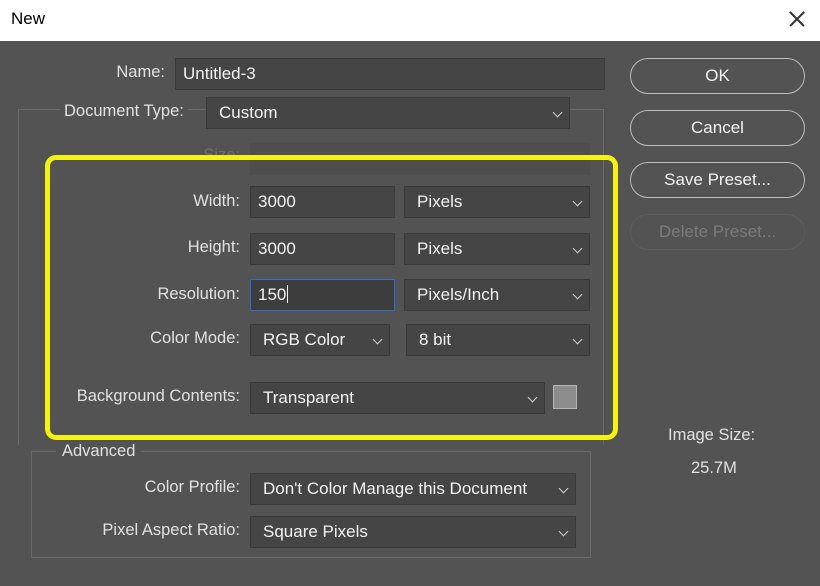 This screenshot has width=820, height=586. Describe the element at coordinates (413, 532) in the screenshot. I see `pixel-aspect-ratio-select: Square Pixels` at that location.